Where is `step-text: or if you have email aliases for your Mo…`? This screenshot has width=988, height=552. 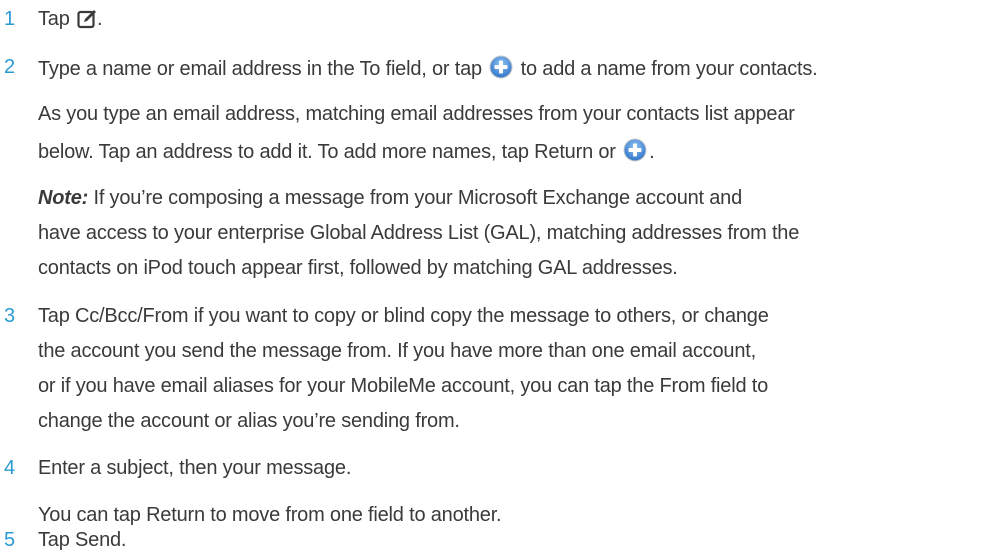
step-text: or if you have email aliases for your Mo… is located at coordinates (403, 386).